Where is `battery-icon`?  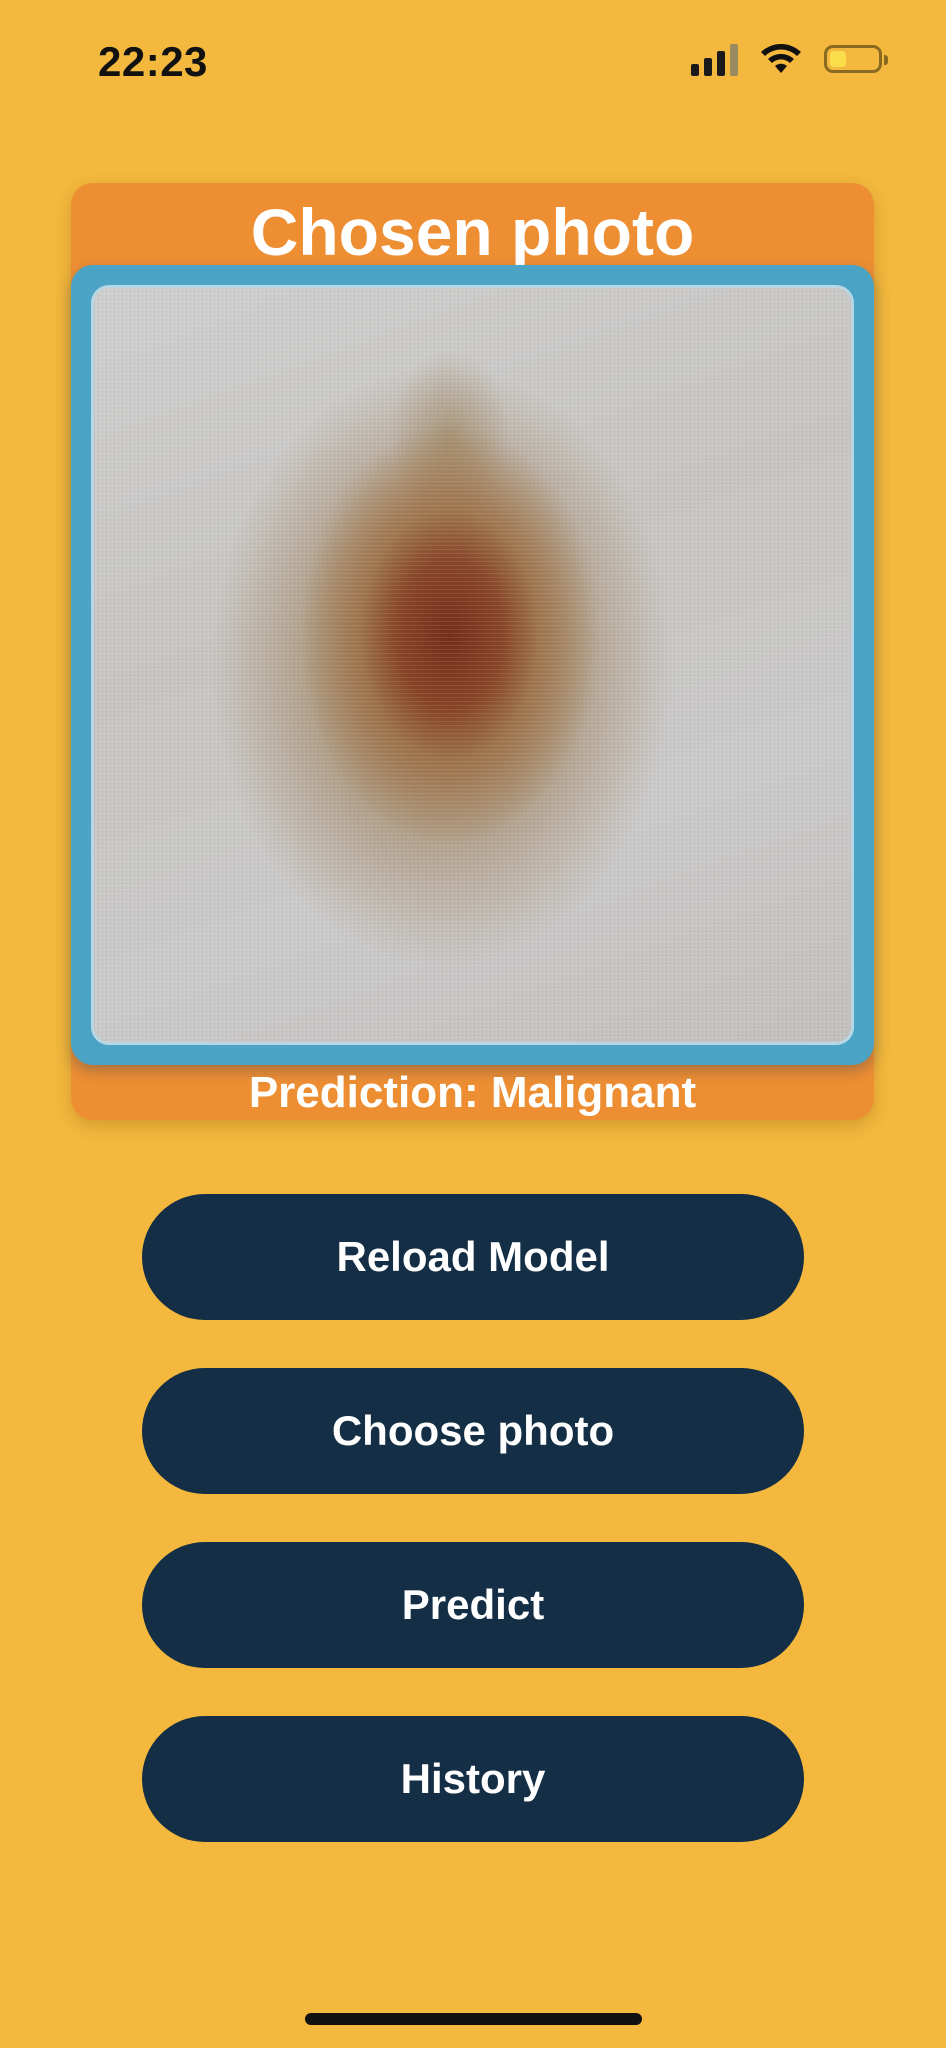
battery-icon is located at coordinates (856, 59).